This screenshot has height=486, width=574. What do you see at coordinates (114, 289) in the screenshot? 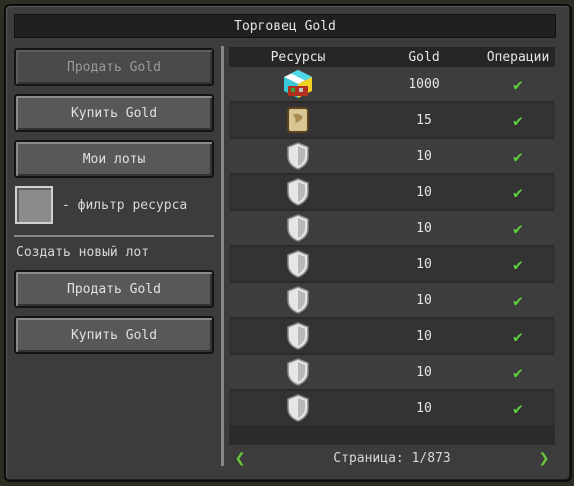
I see `create-sell-gold-button: Продать Gold` at bounding box center [114, 289].